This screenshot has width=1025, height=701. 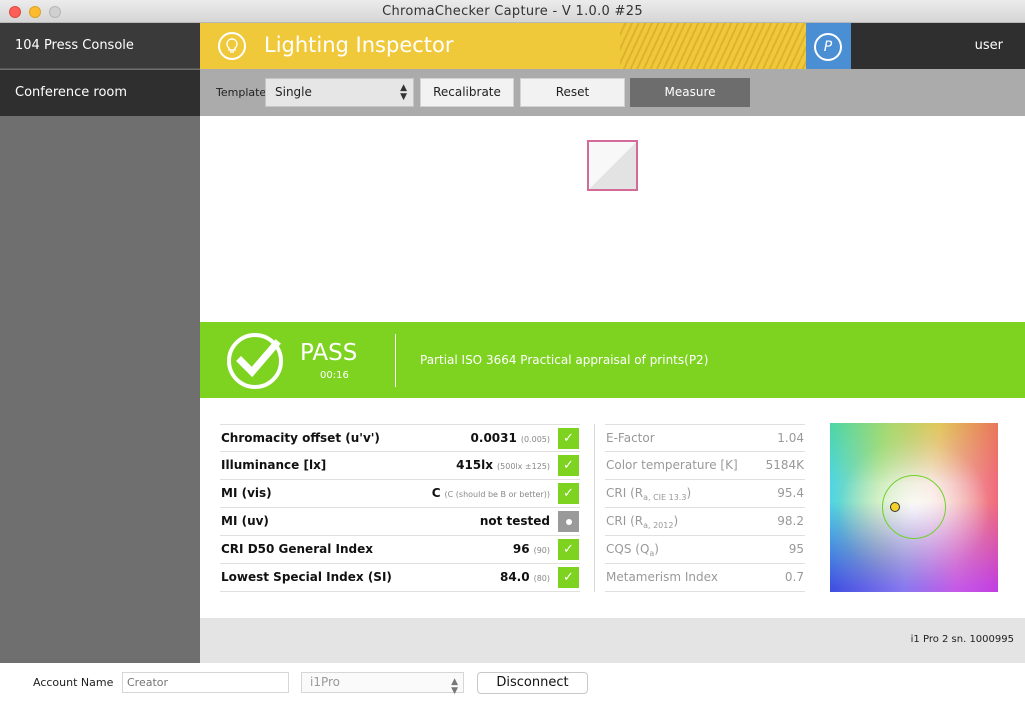 What do you see at coordinates (705, 522) in the screenshot?
I see `table-row: CRI (Ra, 2012) 98.2` at bounding box center [705, 522].